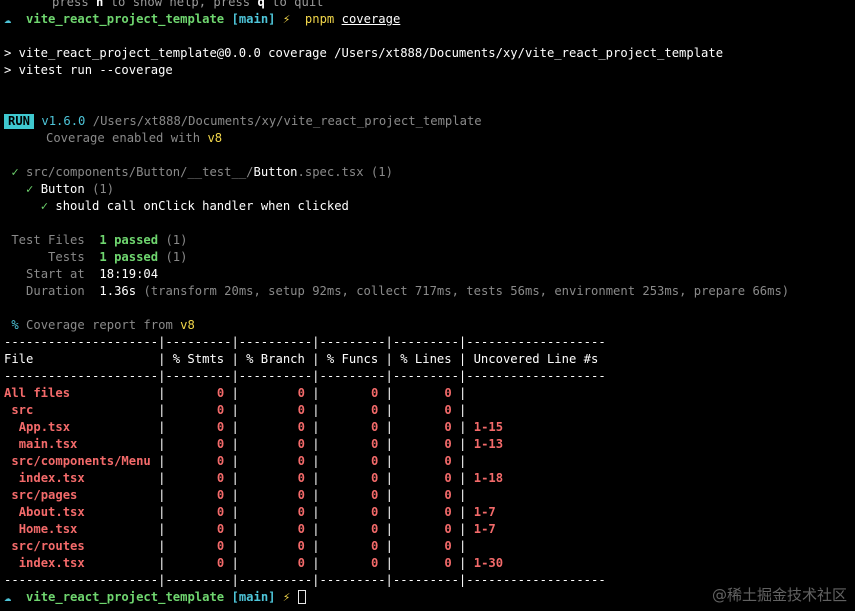 The image size is (855, 611). What do you see at coordinates (48, 529) in the screenshot?
I see `row-file-name: Home.tsx` at bounding box center [48, 529].